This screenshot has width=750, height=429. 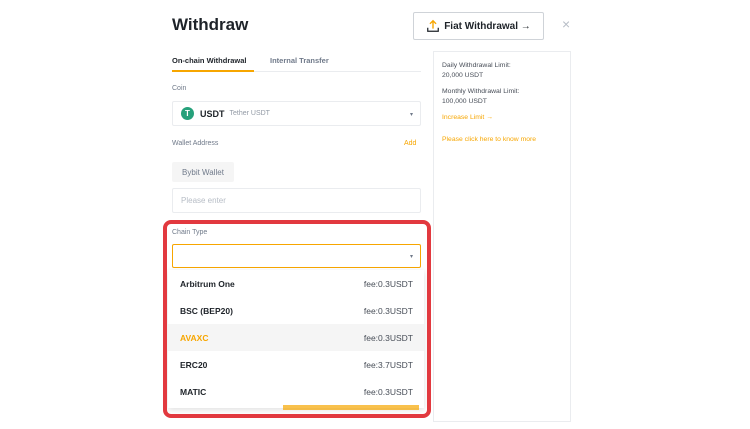 I want to click on daily-limit-value: 20,000 USDT, so click(x=463, y=75).